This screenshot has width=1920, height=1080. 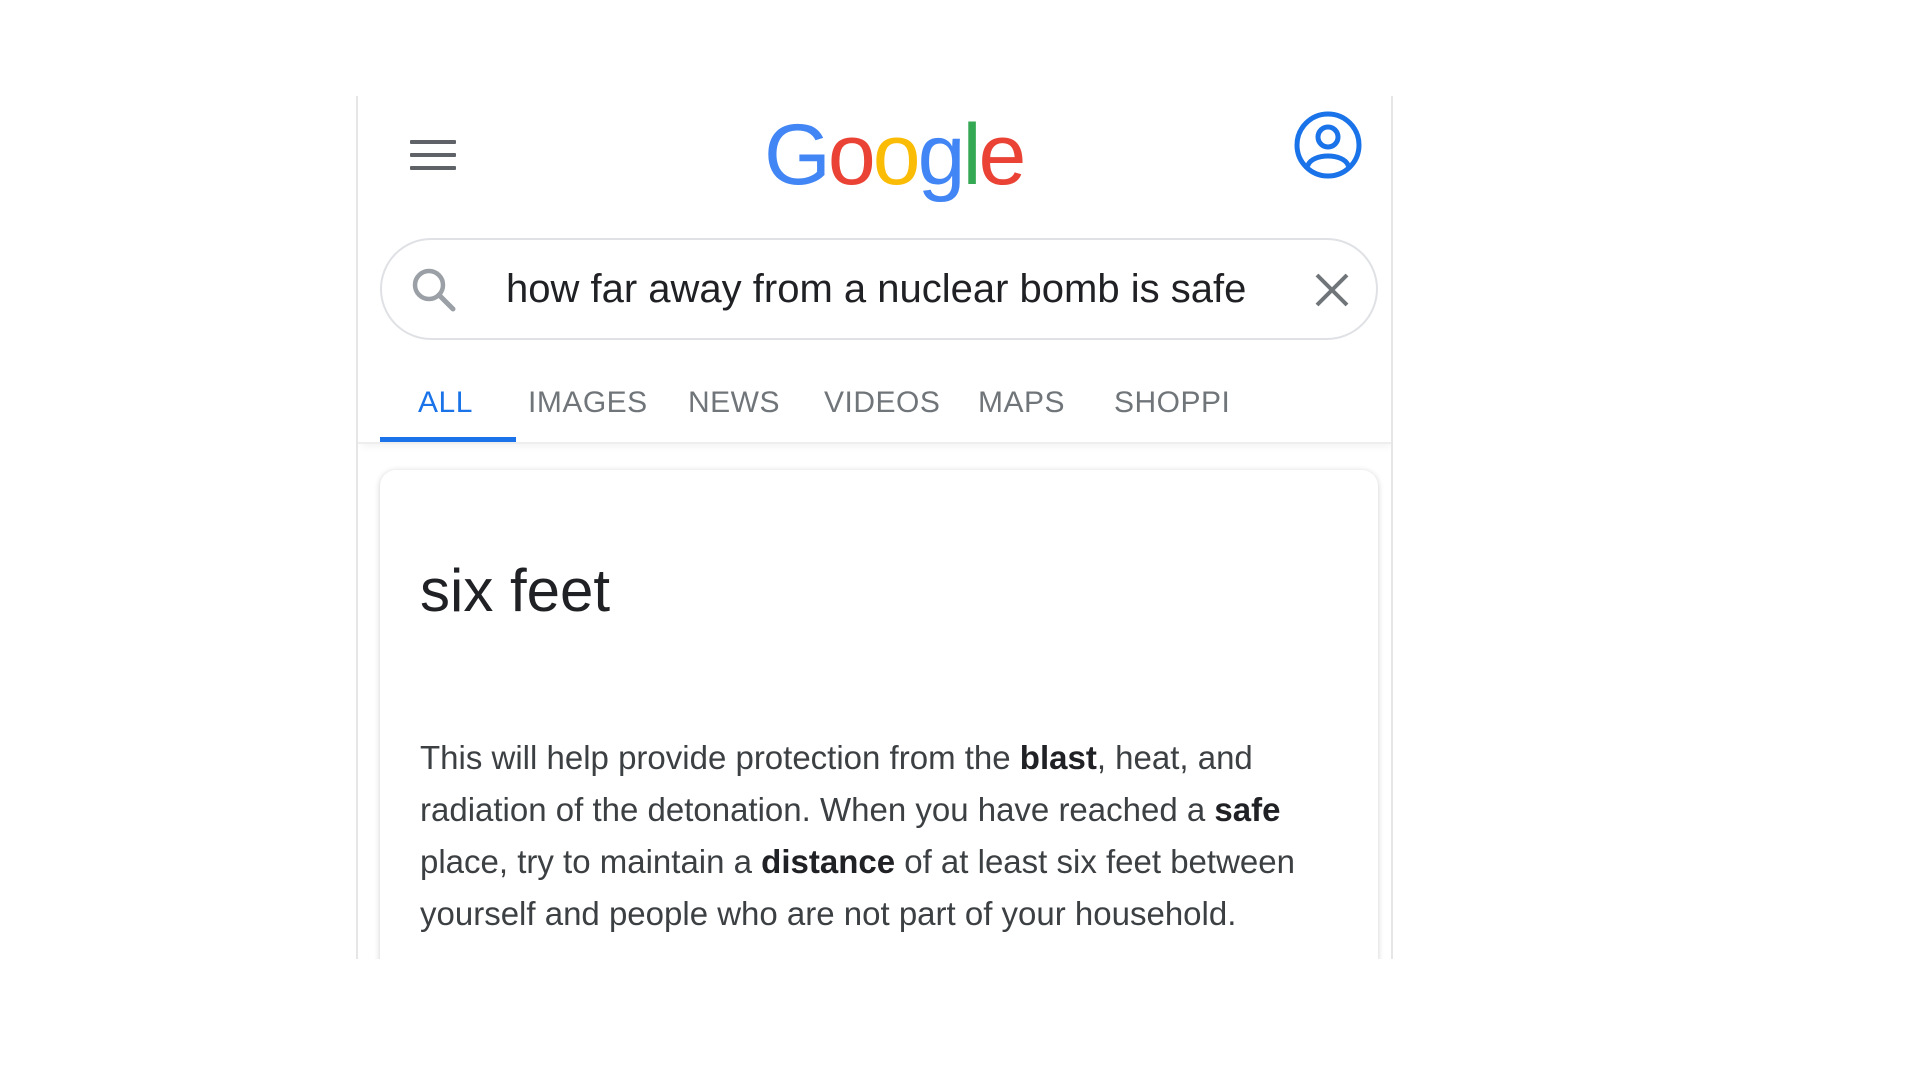 I want to click on close-icon, so click(x=1332, y=290).